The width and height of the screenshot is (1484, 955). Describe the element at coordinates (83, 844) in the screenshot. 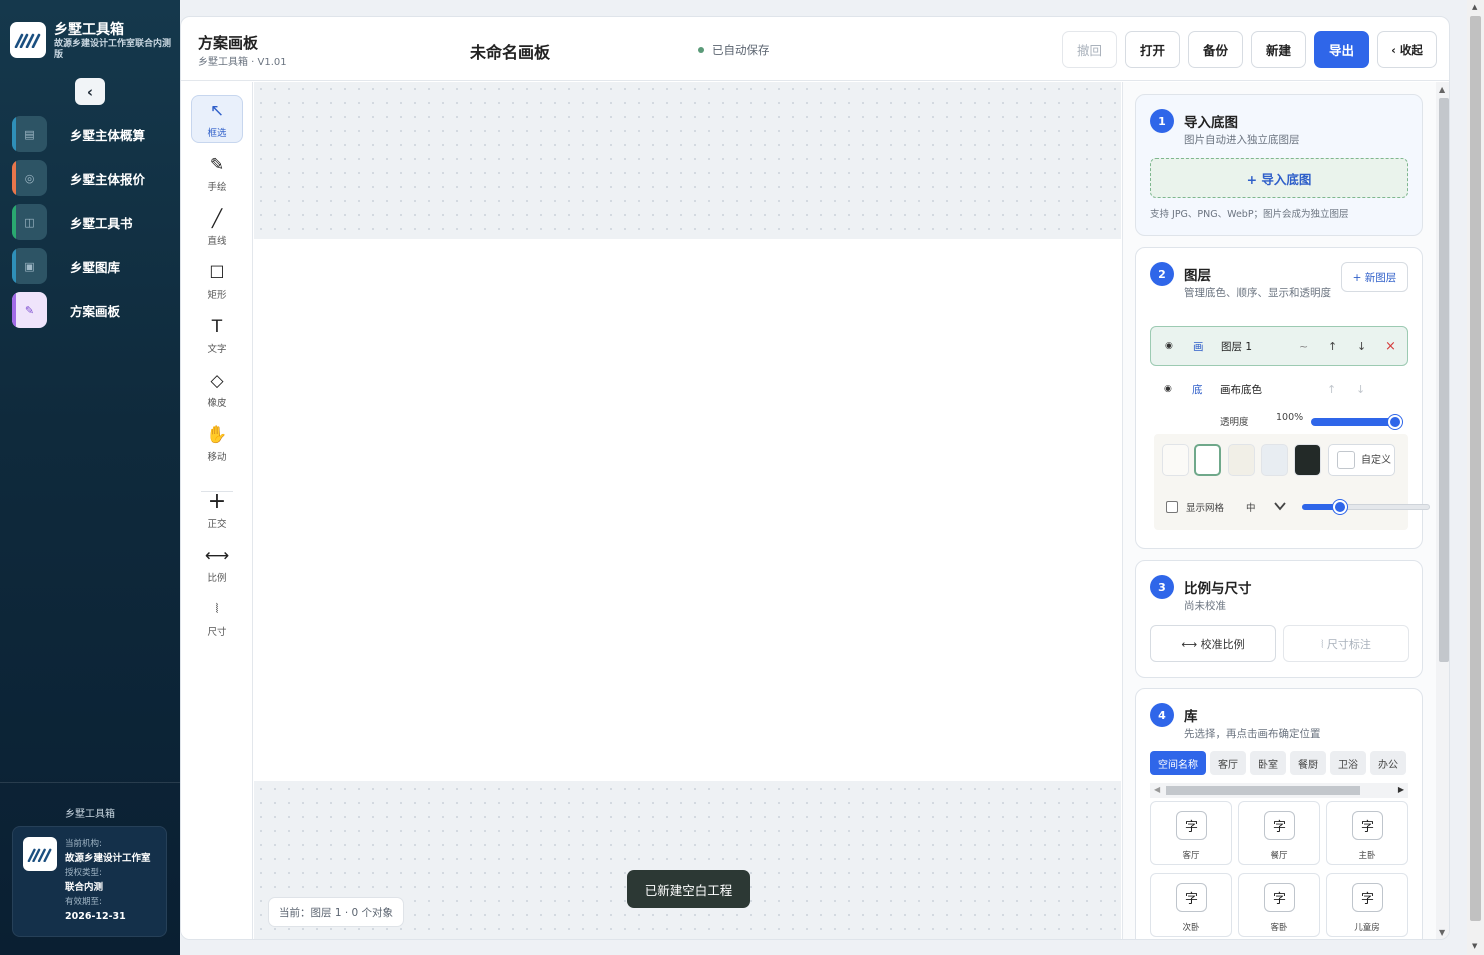

I see `org-label: 当前机构:` at that location.